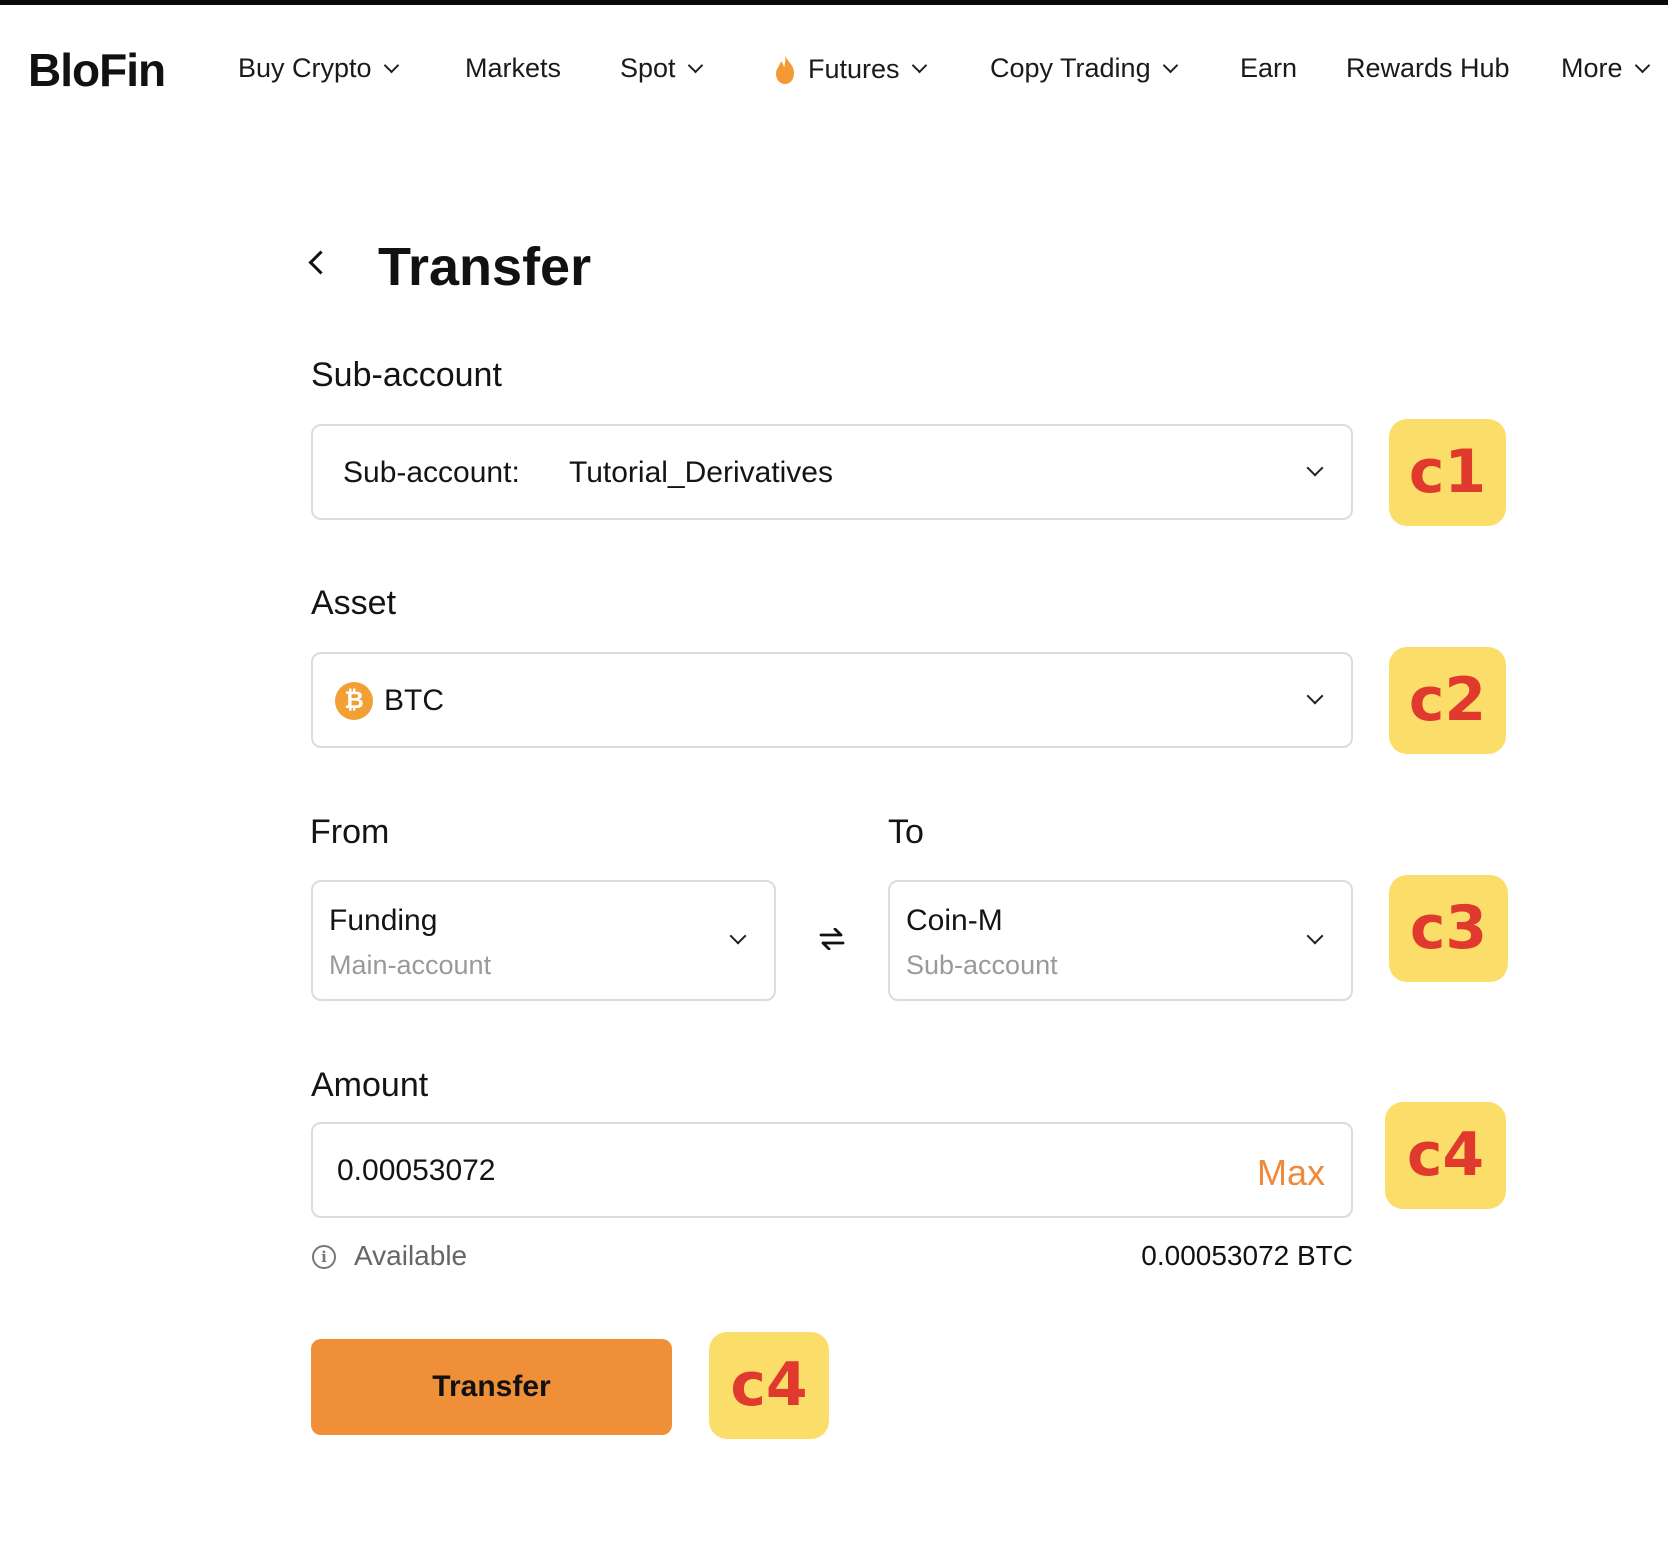  I want to click on subaccount-label: Sub-account, so click(406, 375).